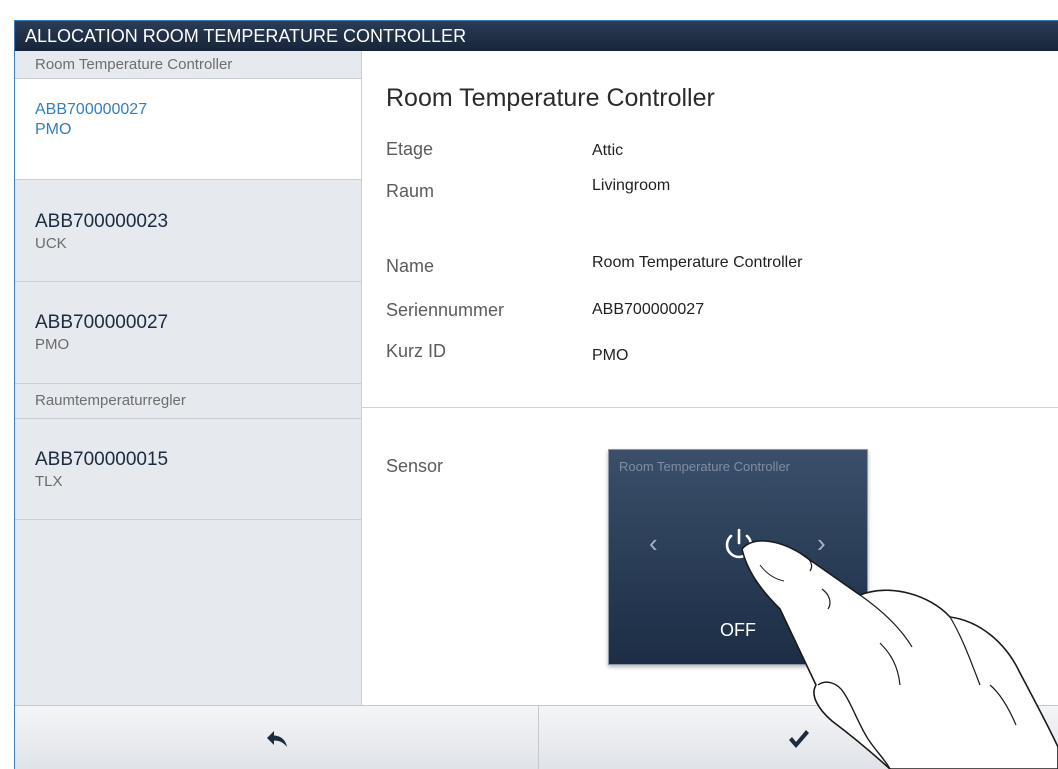 This screenshot has height=769, width=1058. Describe the element at coordinates (631, 185) in the screenshot. I see `field-value-raum: Livingroom` at that location.